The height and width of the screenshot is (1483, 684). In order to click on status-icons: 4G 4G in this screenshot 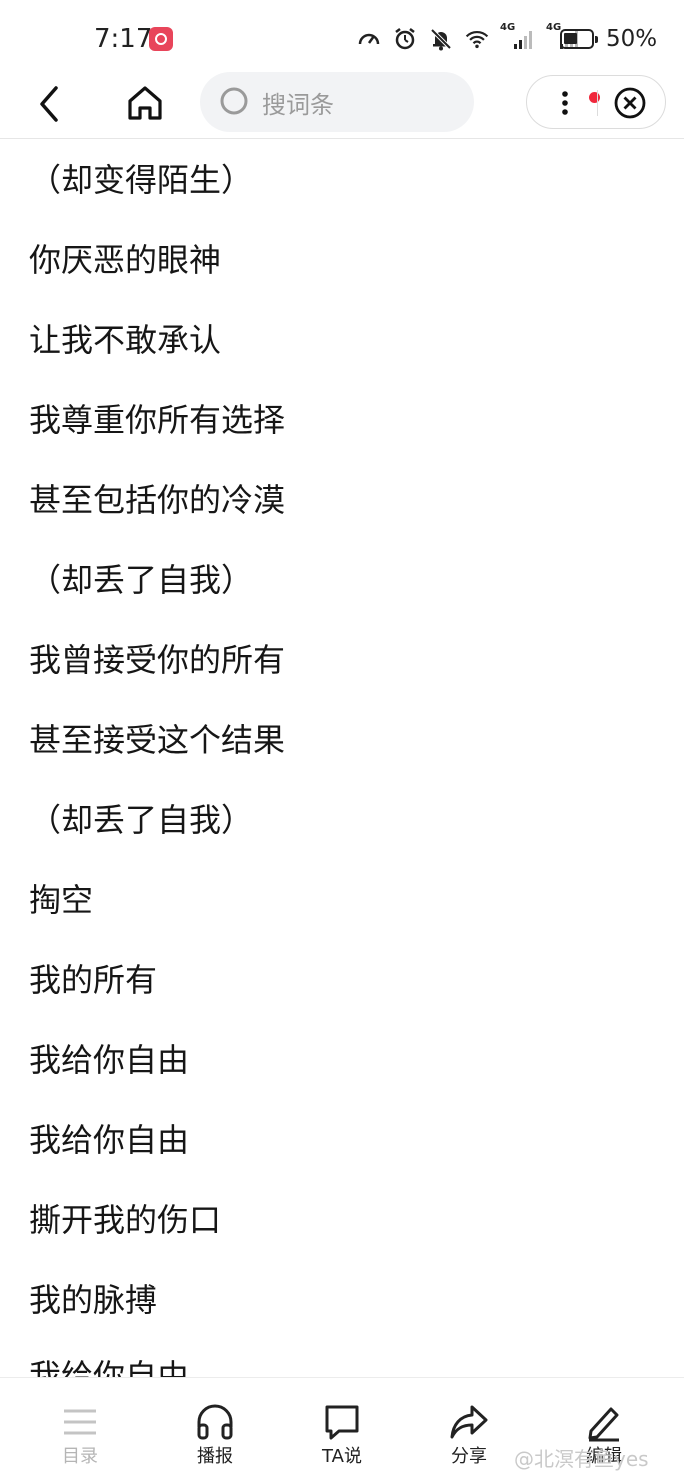, I will do `click(469, 37)`.